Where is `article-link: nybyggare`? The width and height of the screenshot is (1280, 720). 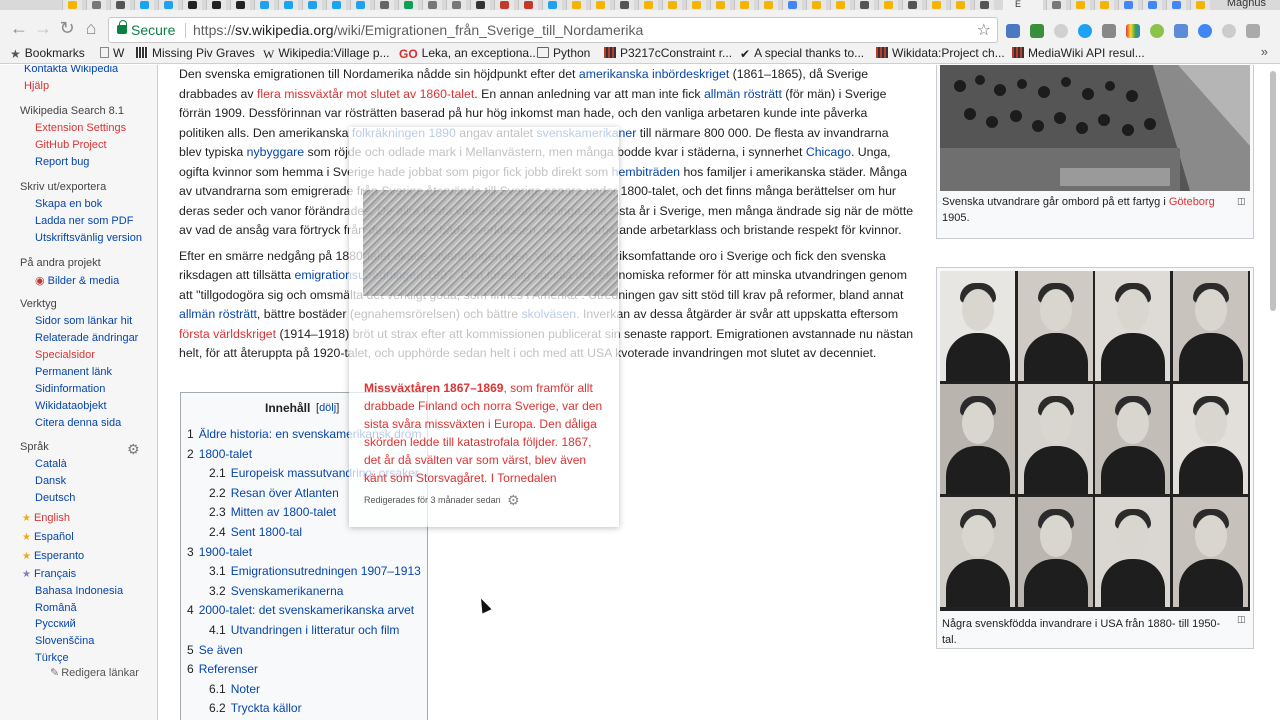 article-link: nybyggare is located at coordinates (275, 152).